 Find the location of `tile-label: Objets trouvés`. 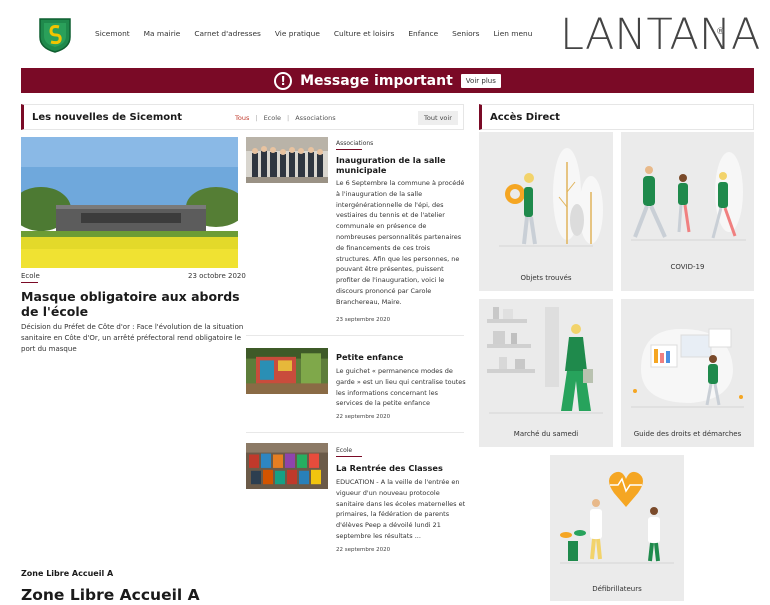

tile-label: Objets trouvés is located at coordinates (546, 278).